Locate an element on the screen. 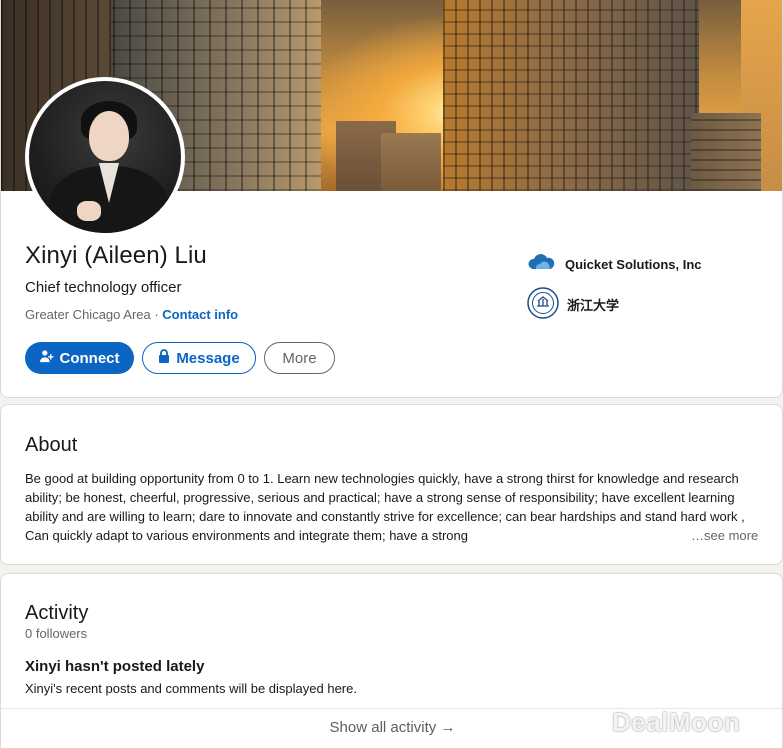 Image resolution: width=783 pixels, height=748 pixels. add-person-icon is located at coordinates (46, 358).